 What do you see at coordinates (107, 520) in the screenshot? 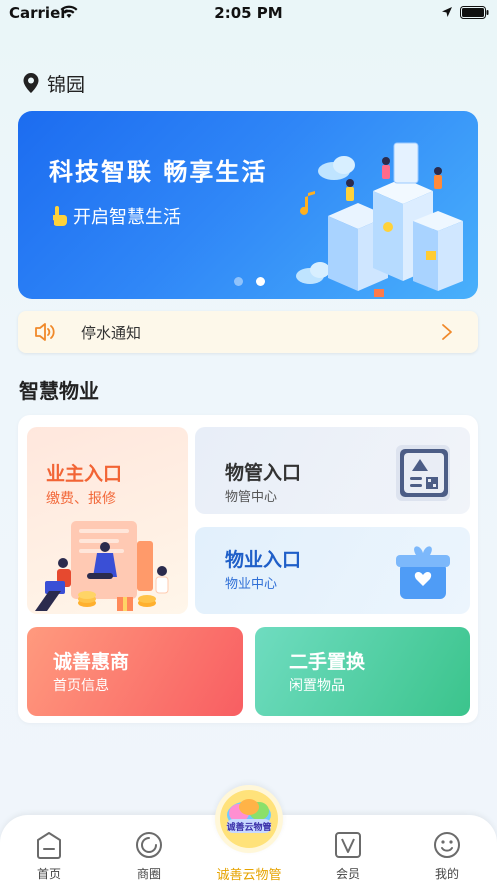
I see `owner-entry-card: 业主入口 缴费、报修` at bounding box center [107, 520].